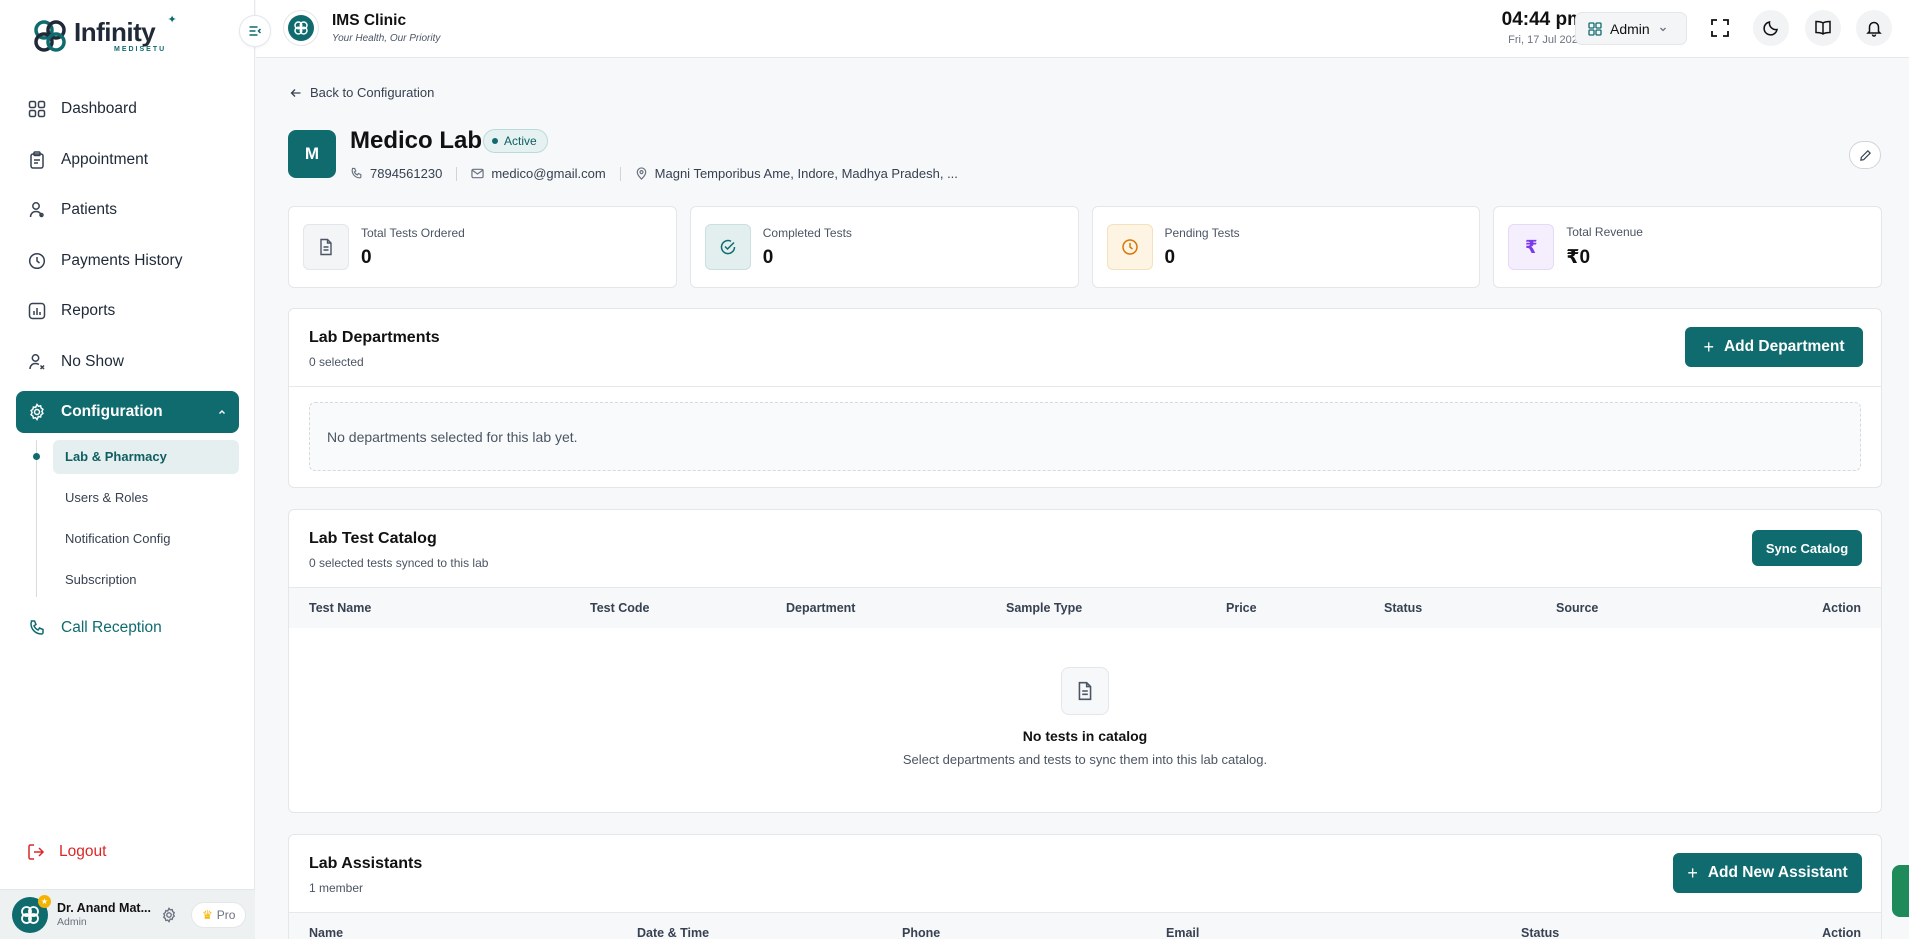  I want to click on sidebar-item-reports: Reports, so click(127, 311).